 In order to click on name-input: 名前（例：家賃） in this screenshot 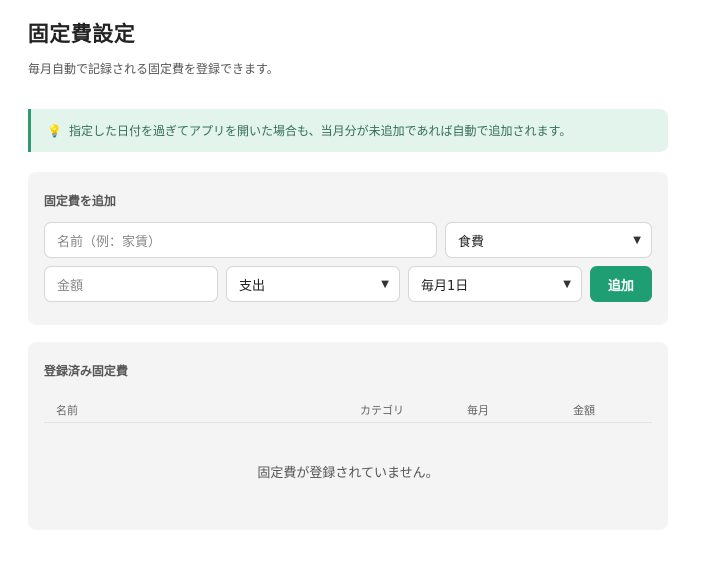, I will do `click(240, 240)`.